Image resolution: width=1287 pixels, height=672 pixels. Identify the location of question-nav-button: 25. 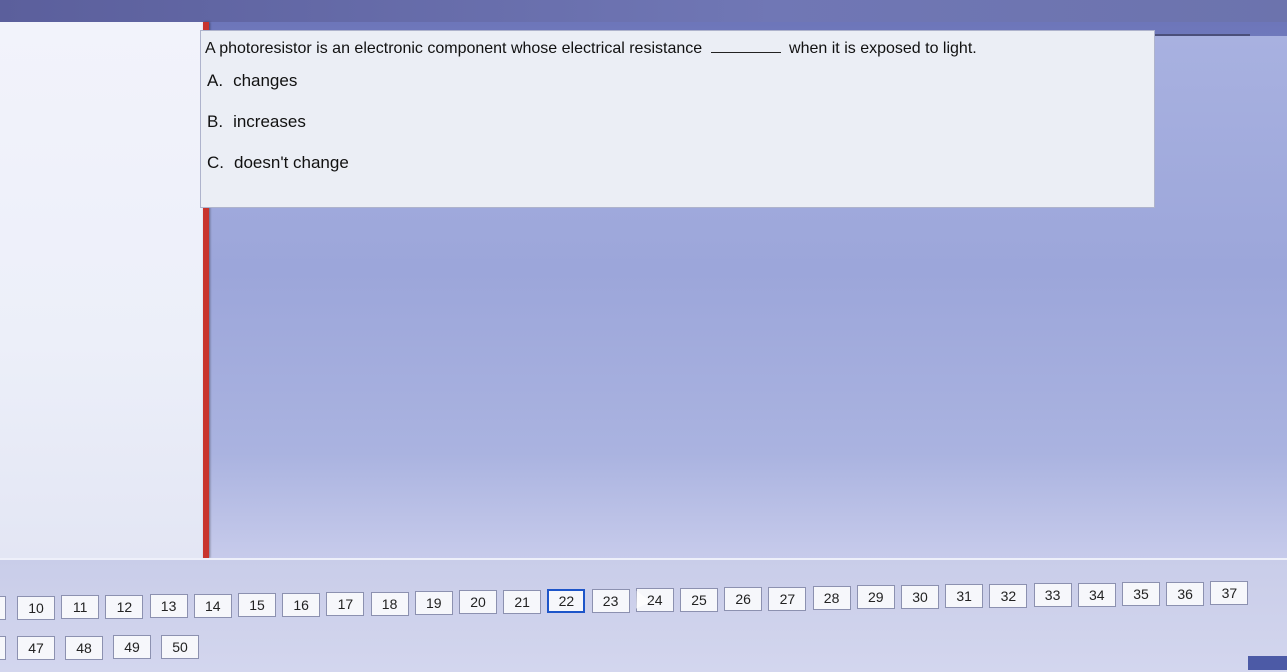
(699, 599).